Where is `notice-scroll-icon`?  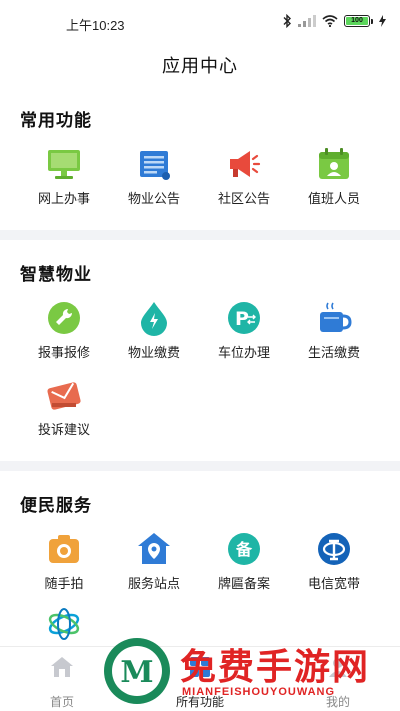 notice-scroll-icon is located at coordinates (155, 165).